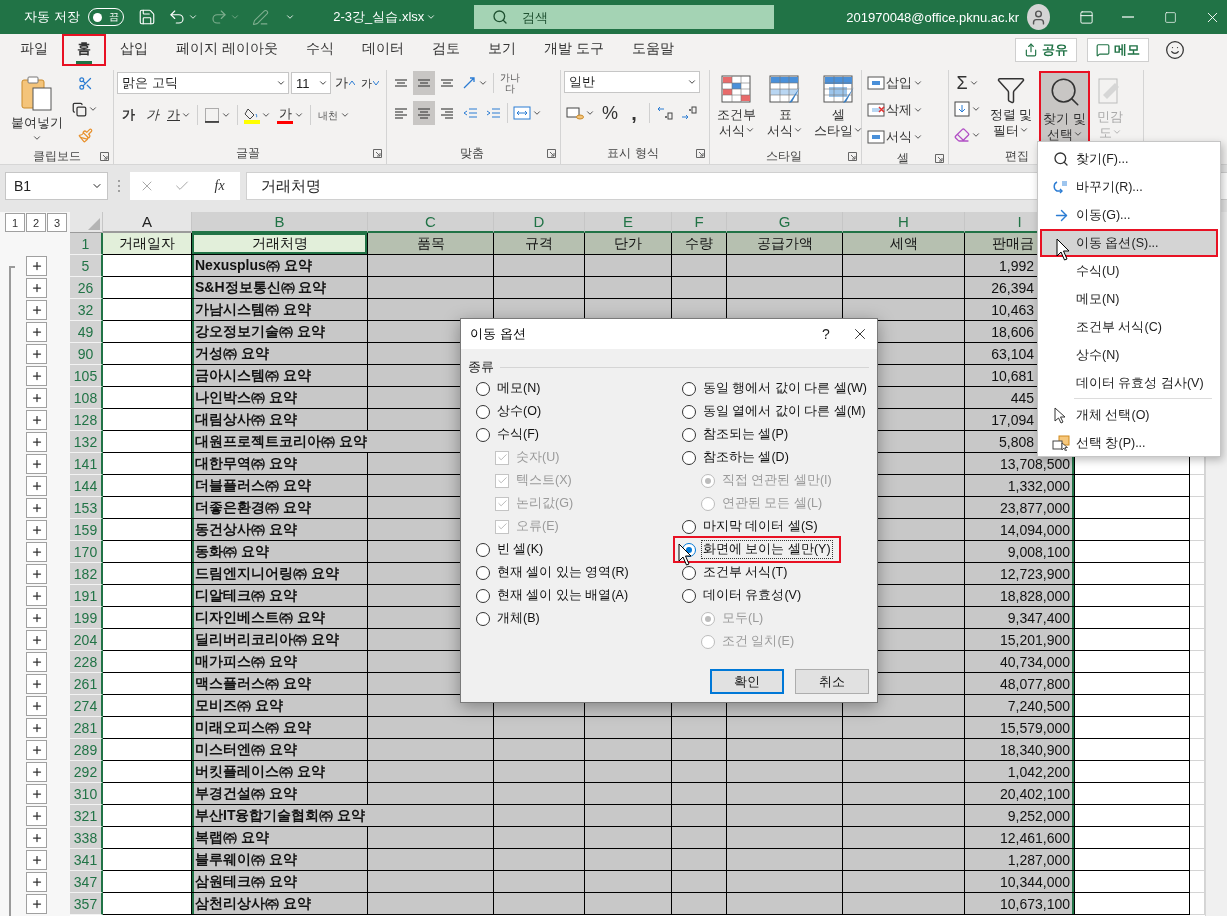  What do you see at coordinates (86, 332) in the screenshot?
I see `row-header: 49` at bounding box center [86, 332].